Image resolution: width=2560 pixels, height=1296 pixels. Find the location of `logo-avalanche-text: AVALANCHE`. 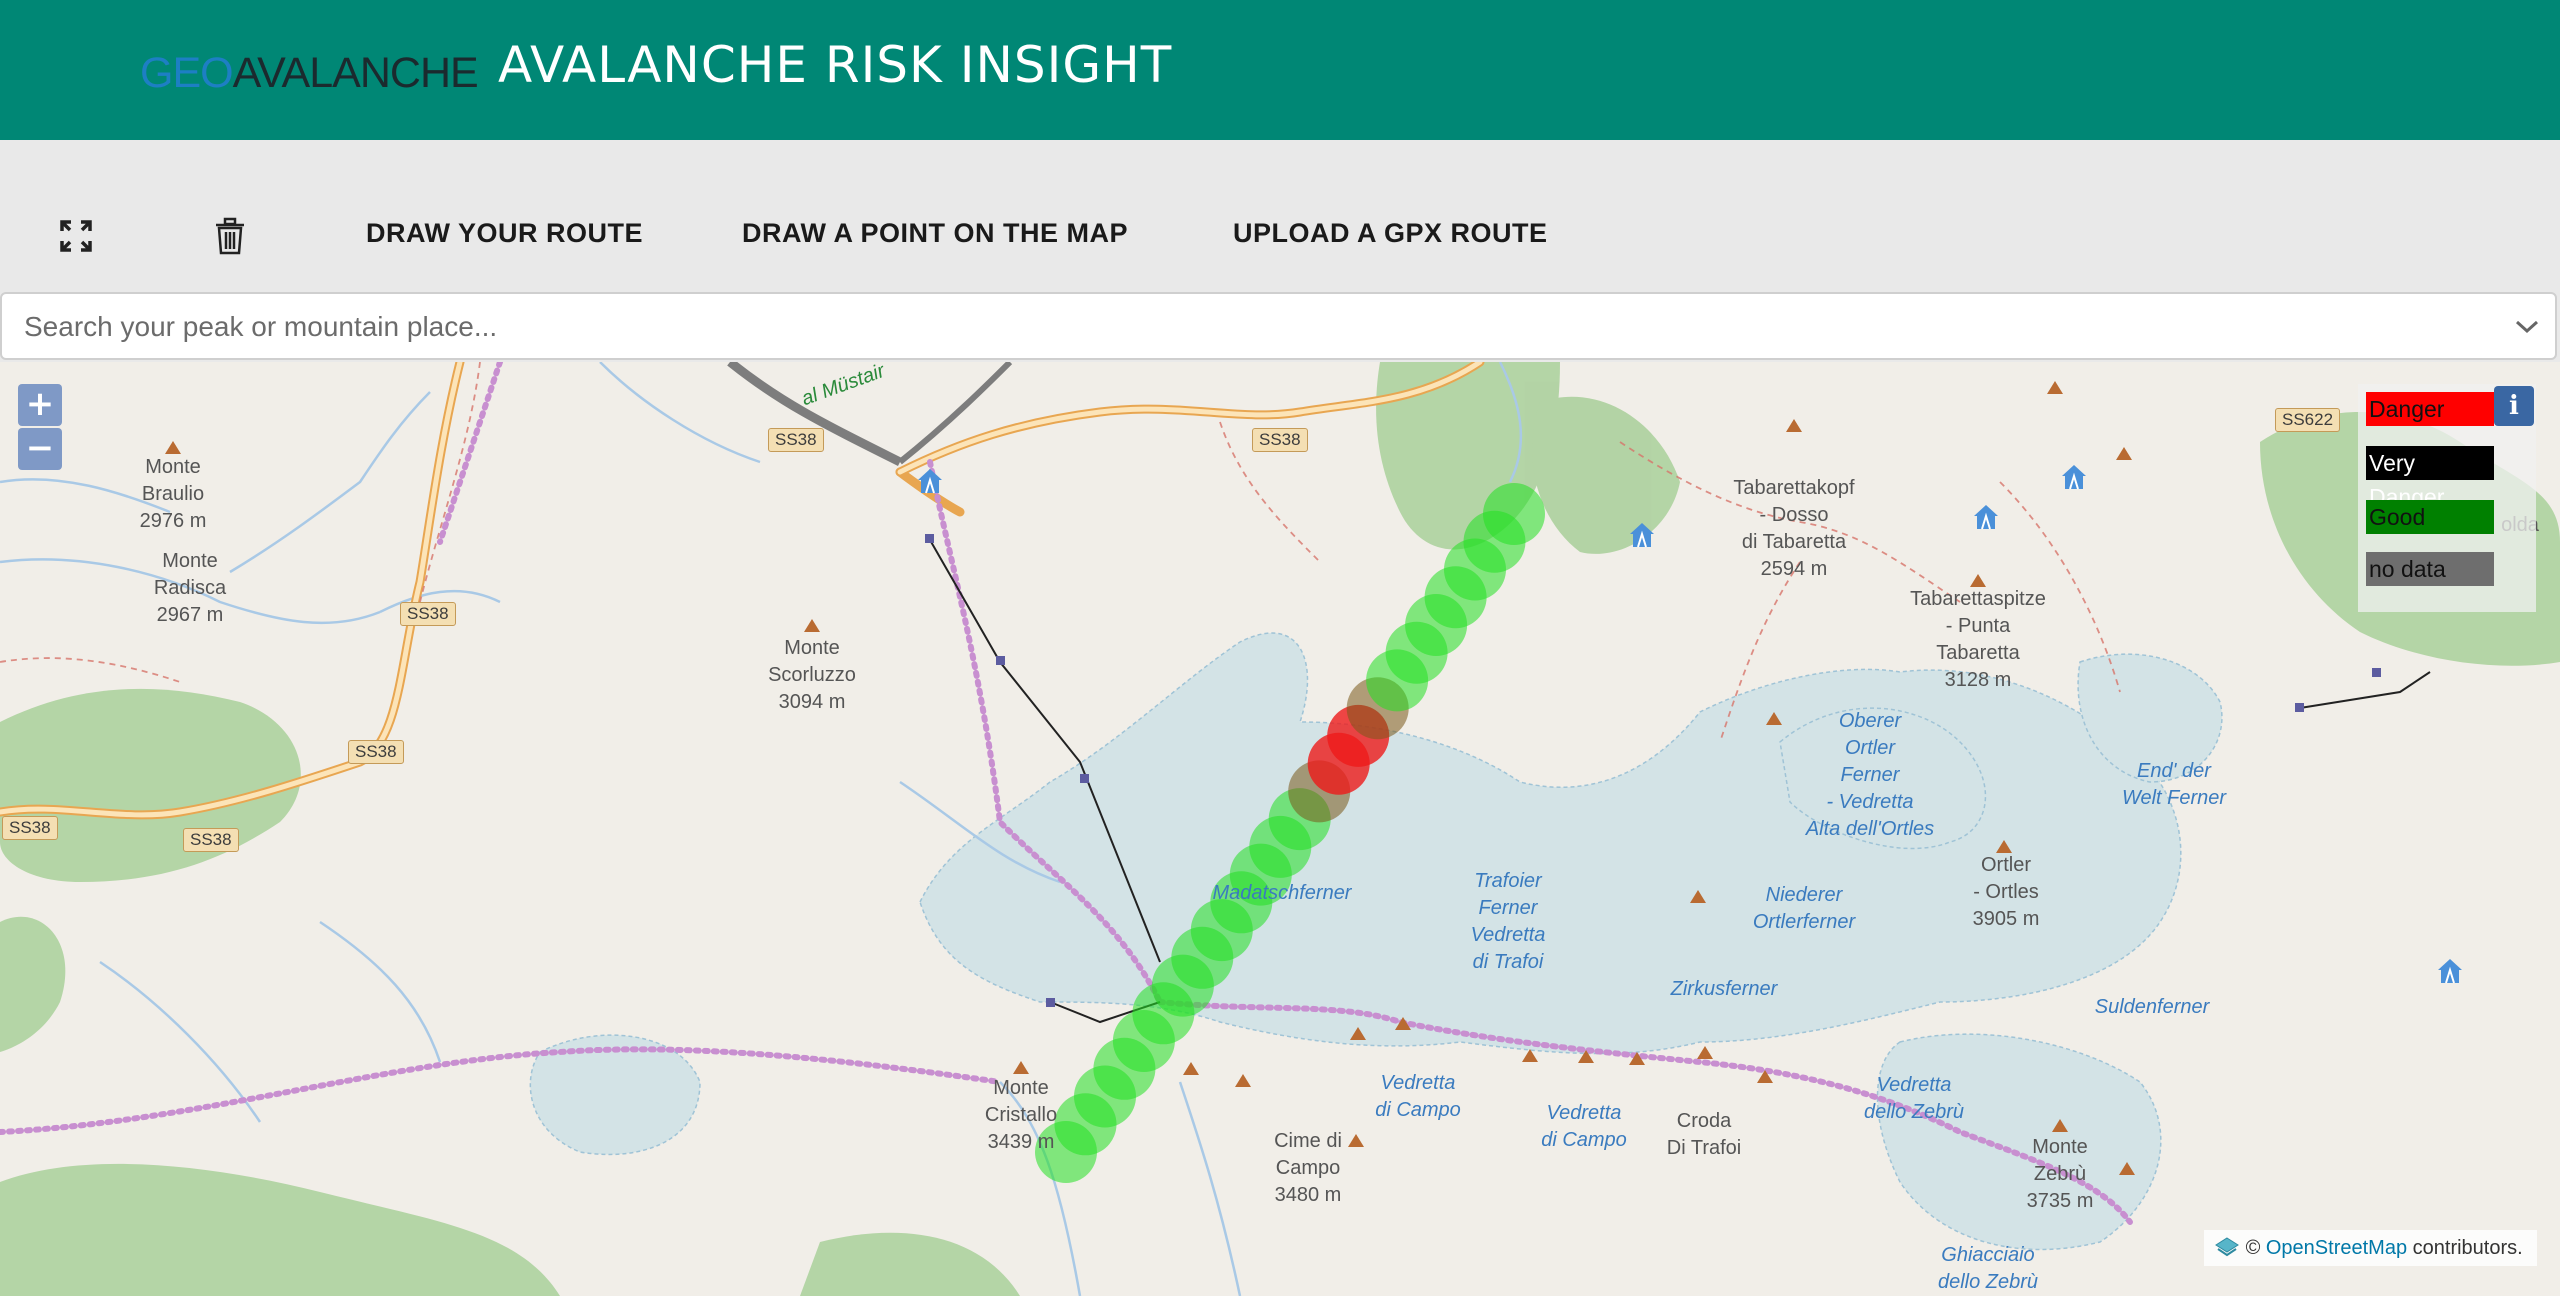

logo-avalanche-text: AVALANCHE is located at coordinates (355, 73).